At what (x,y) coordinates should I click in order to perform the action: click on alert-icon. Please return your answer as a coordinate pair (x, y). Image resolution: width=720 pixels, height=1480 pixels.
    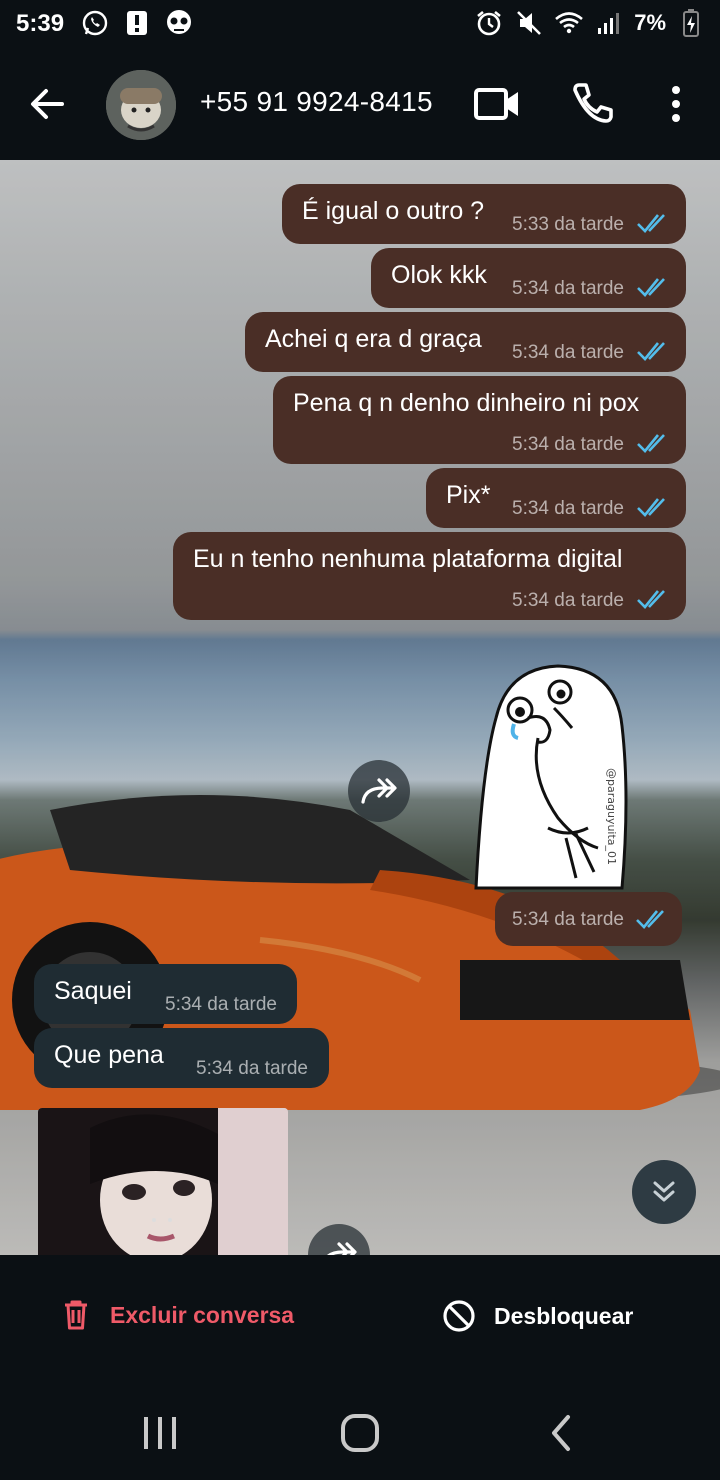
    Looking at the image, I should click on (137, 23).